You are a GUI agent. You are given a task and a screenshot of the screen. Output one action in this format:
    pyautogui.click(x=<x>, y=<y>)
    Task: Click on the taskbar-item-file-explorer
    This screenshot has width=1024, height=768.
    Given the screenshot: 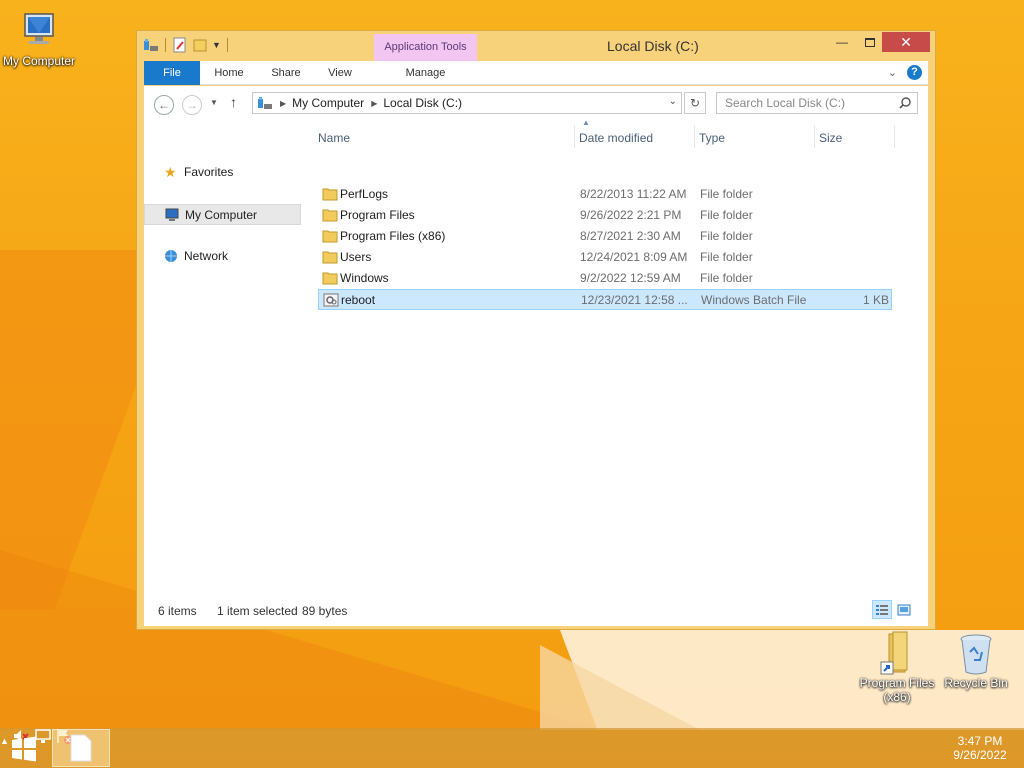 What is the action you would take?
    pyautogui.click(x=81, y=748)
    